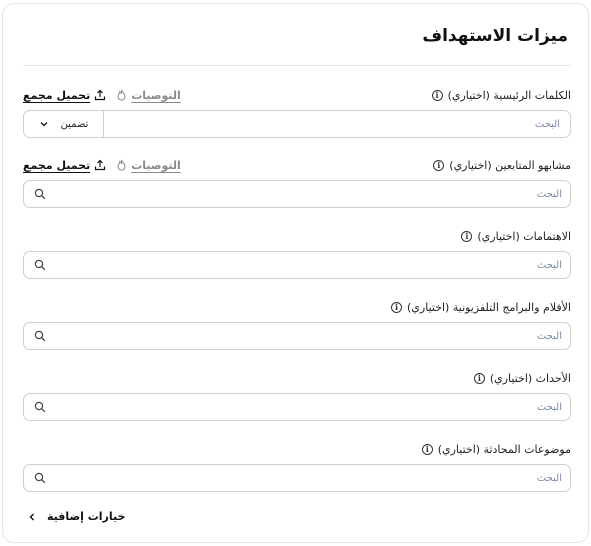  What do you see at coordinates (322, 194) in the screenshot?
I see `follower-lookalikes-search-input` at bounding box center [322, 194].